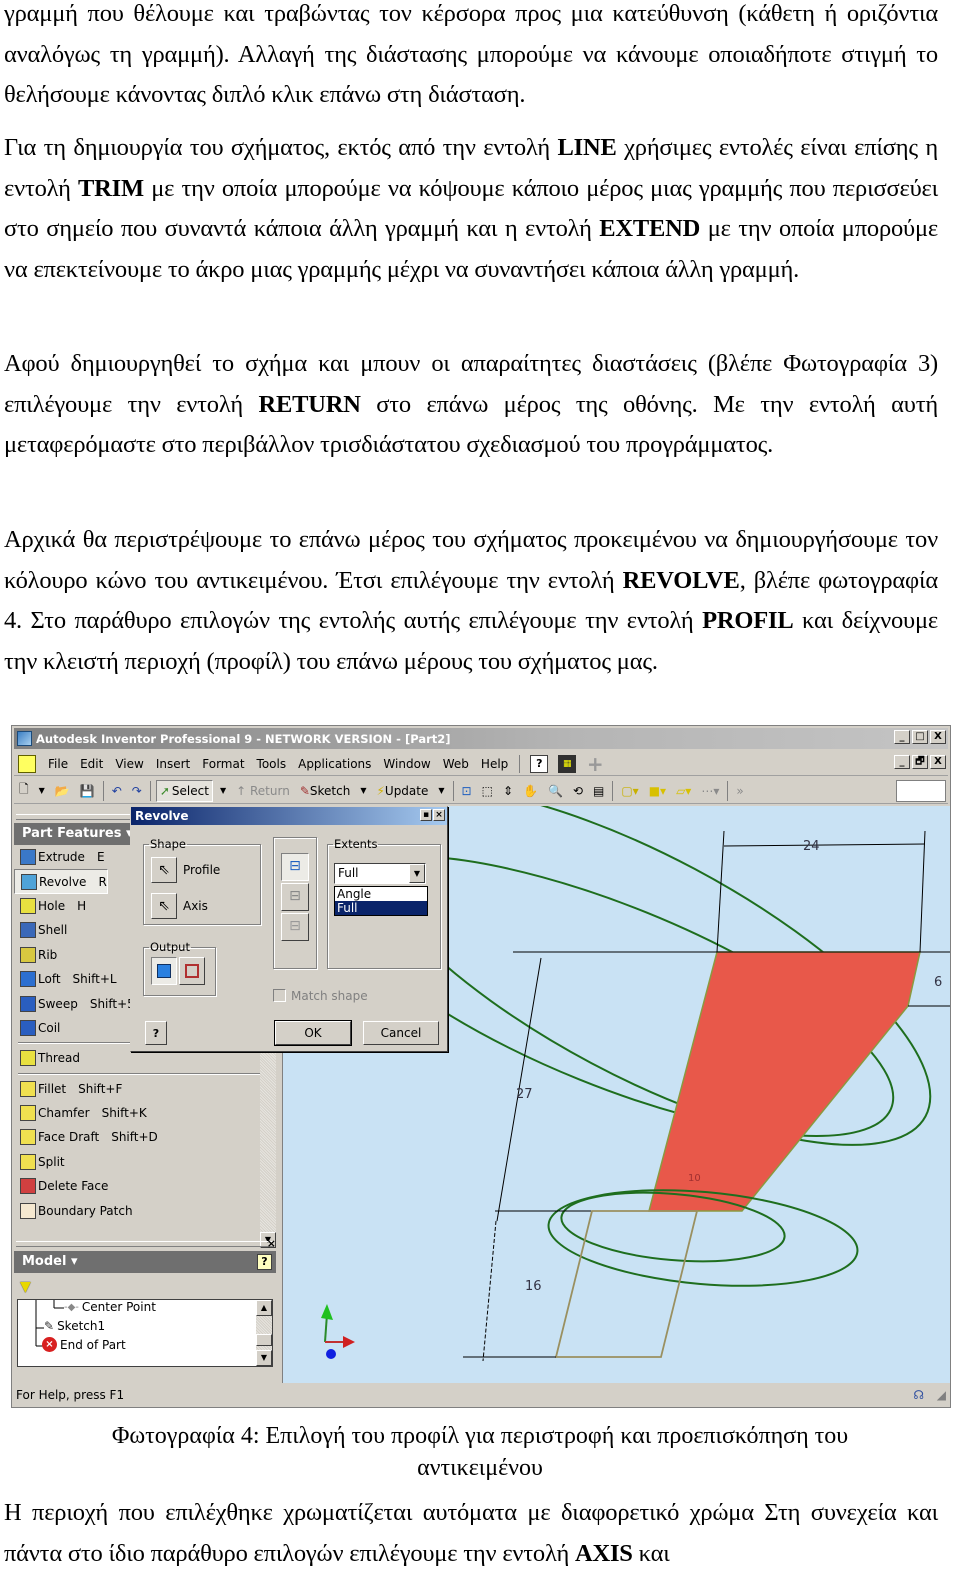  What do you see at coordinates (406, 790) in the screenshot?
I see `update-label: Update` at bounding box center [406, 790].